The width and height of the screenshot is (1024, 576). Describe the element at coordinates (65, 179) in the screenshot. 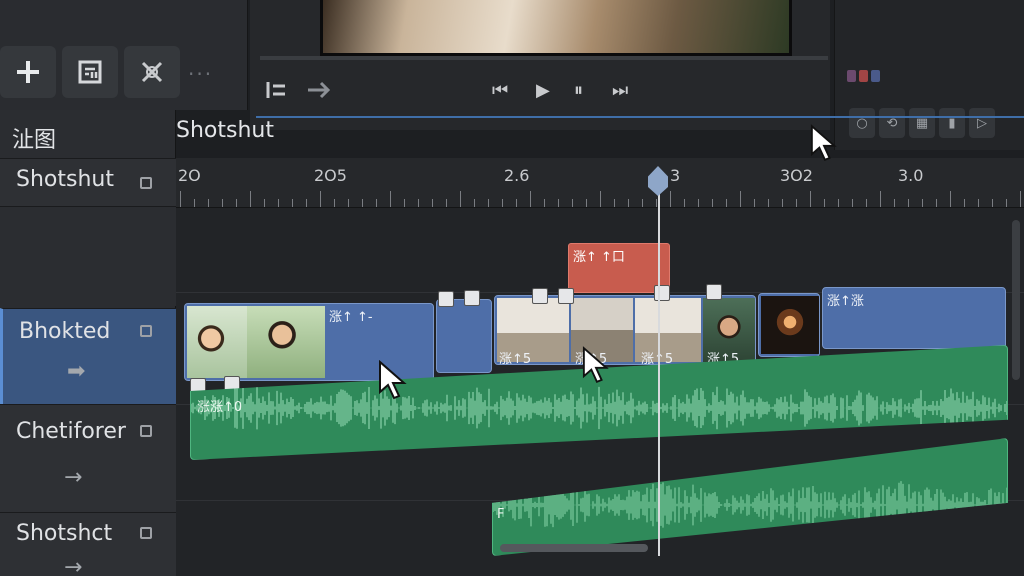

I see `track-name: Shotshut` at that location.